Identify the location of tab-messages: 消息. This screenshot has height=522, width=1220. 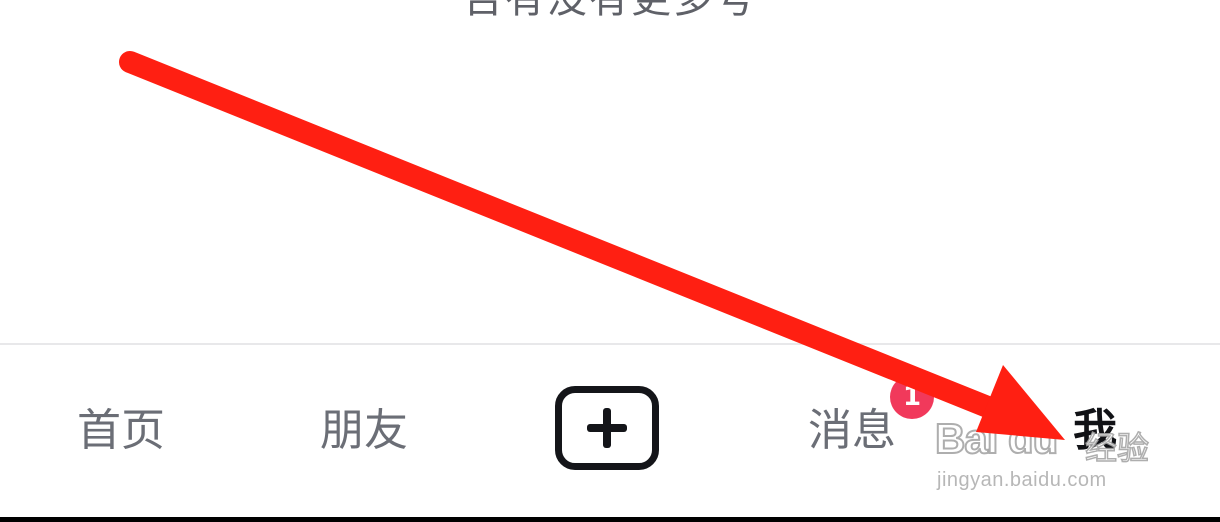
(852, 431).